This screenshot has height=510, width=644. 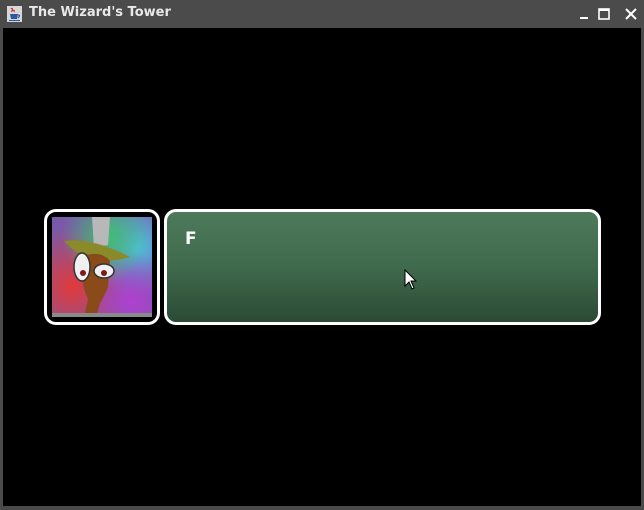 I want to click on dialog-text: F, so click(x=191, y=239).